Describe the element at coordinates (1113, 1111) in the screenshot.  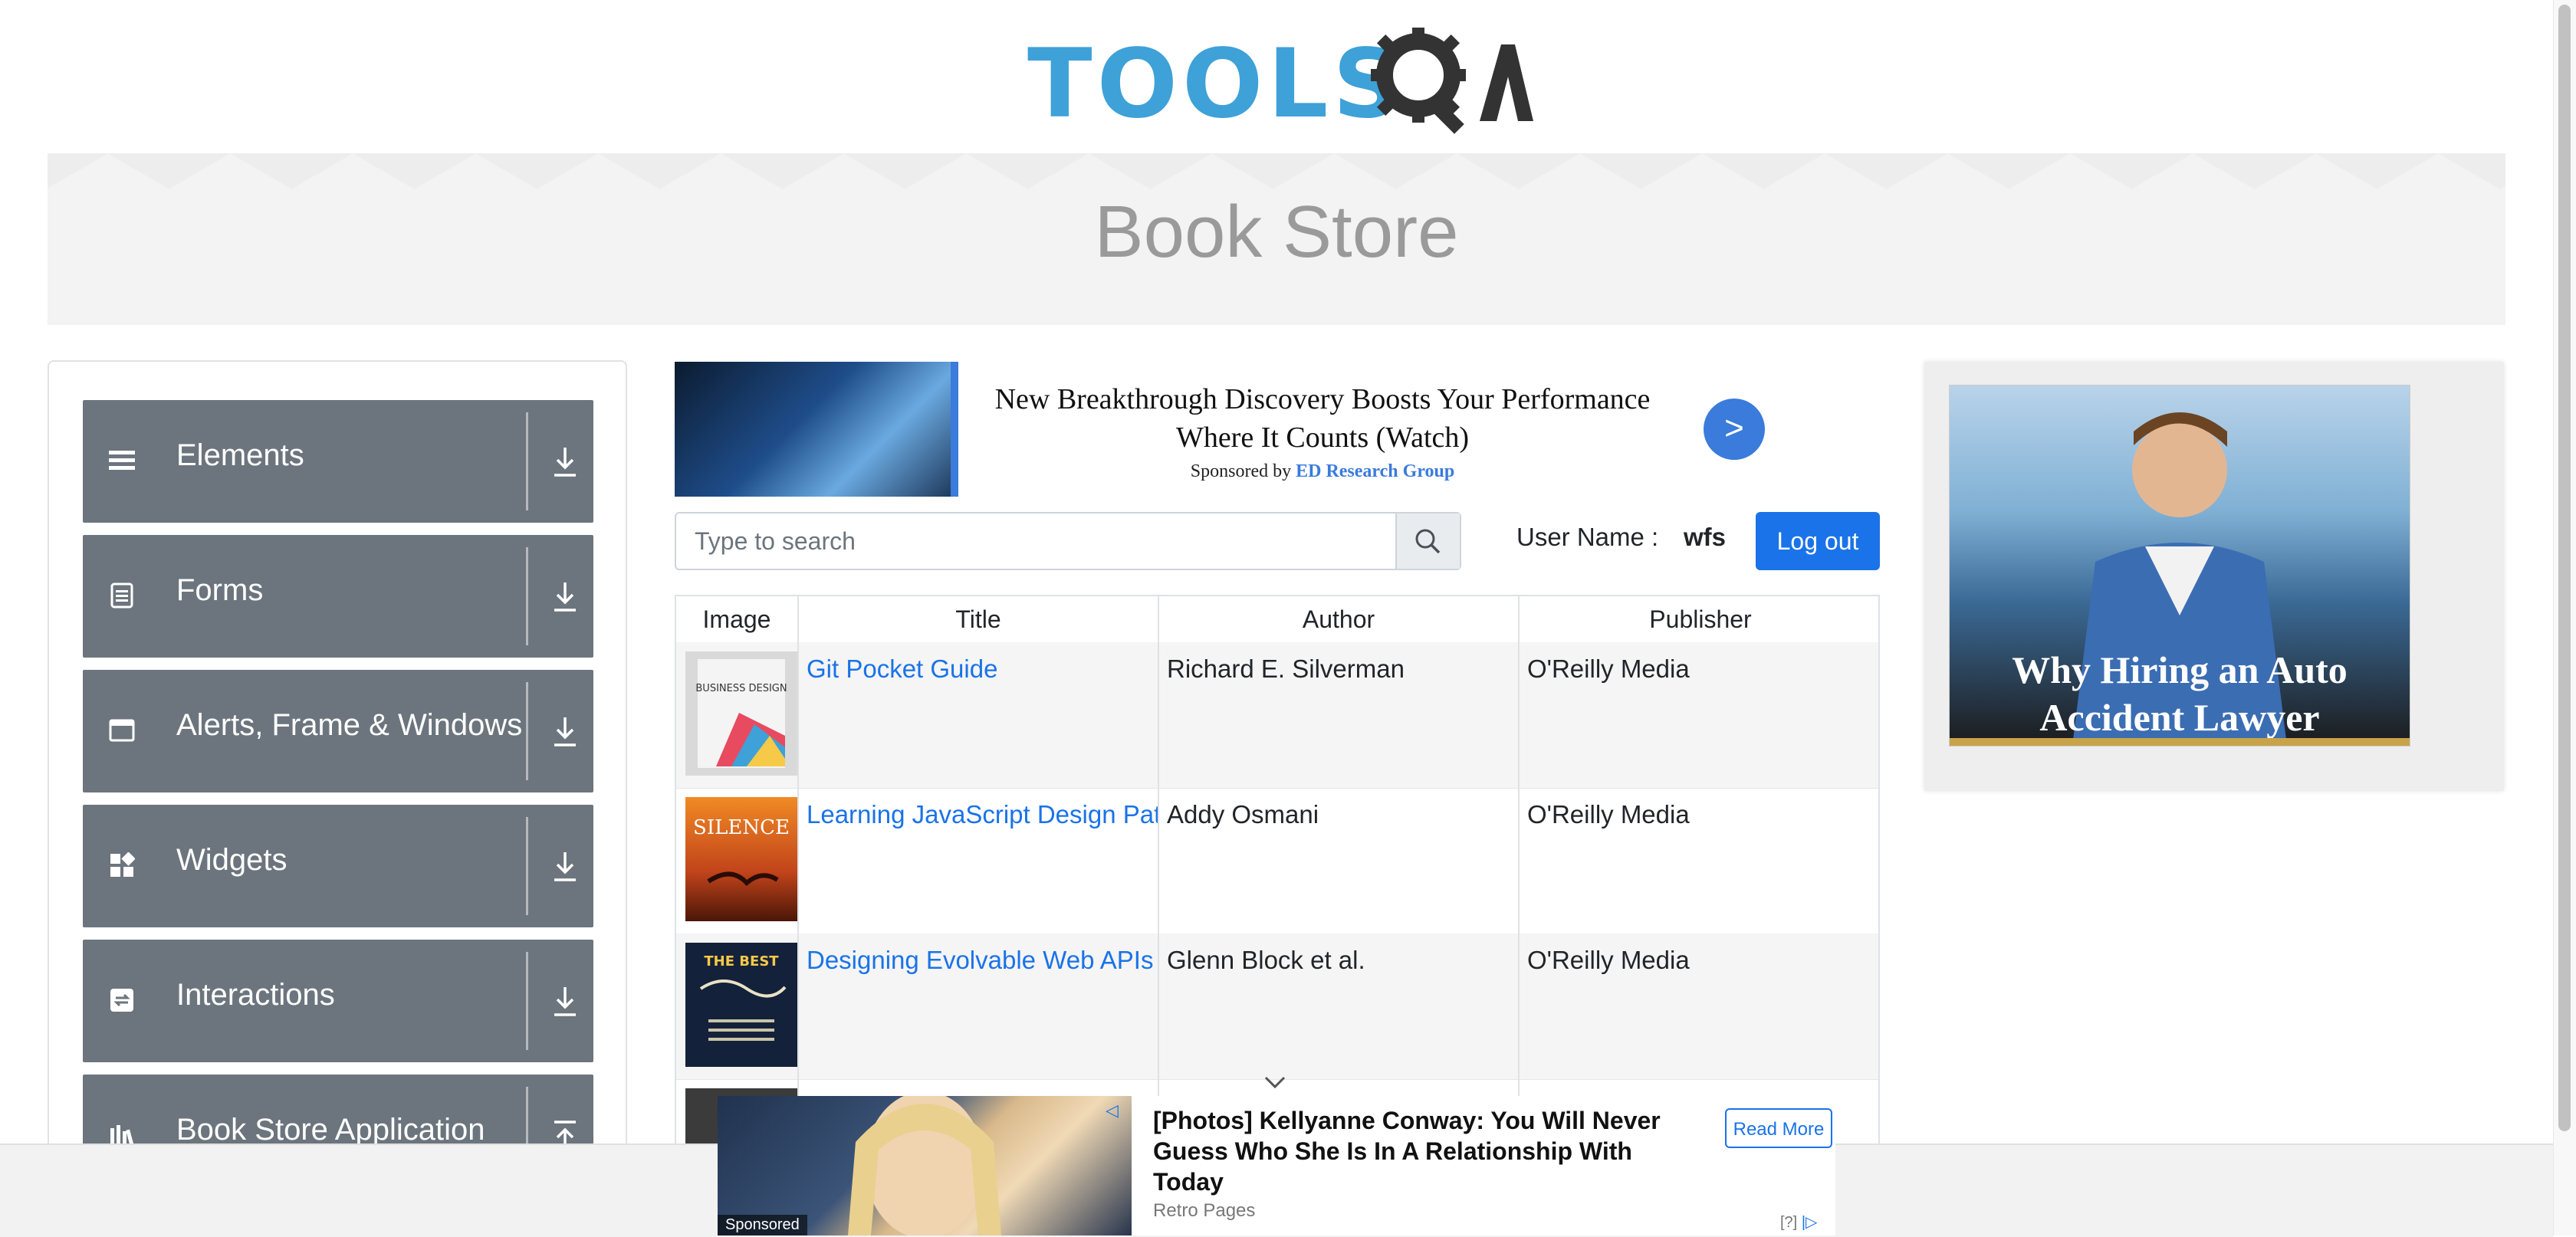
I see `adchoices-icon: ◁` at that location.